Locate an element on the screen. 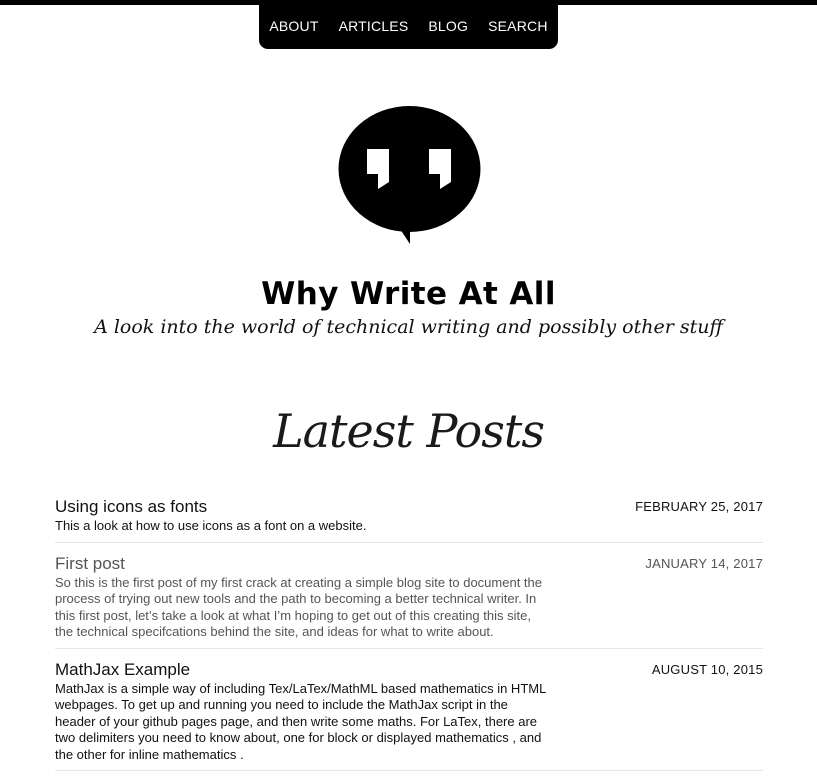 This screenshot has height=776, width=817. nav-search: SEARCH is located at coordinates (518, 25).